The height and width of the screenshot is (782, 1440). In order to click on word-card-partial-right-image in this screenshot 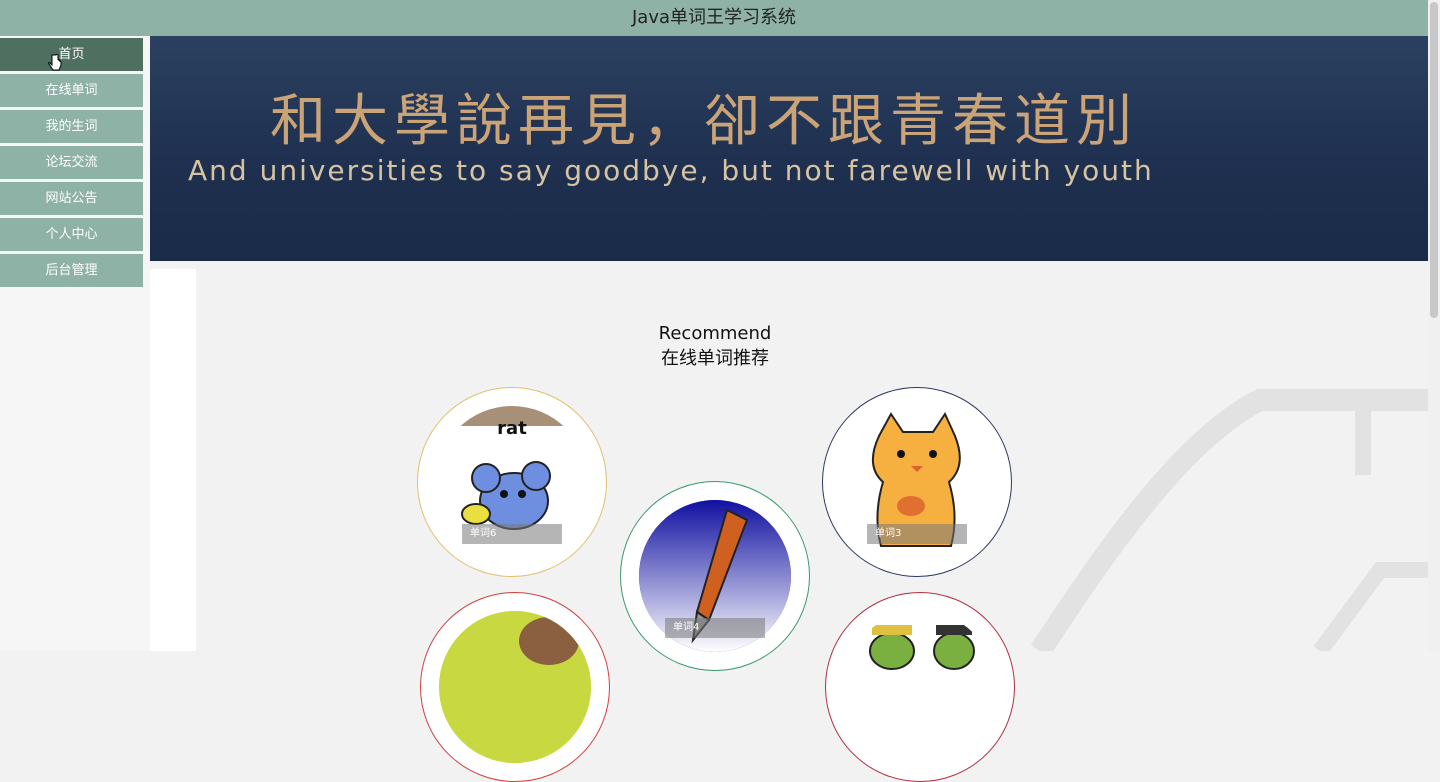, I will do `click(920, 687)`.